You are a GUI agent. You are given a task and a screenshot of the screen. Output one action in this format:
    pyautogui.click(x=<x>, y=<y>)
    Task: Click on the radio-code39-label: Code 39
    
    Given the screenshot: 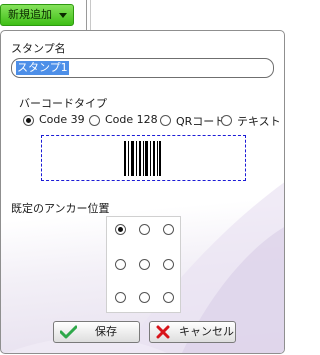 What is the action you would take?
    pyautogui.click(x=62, y=119)
    